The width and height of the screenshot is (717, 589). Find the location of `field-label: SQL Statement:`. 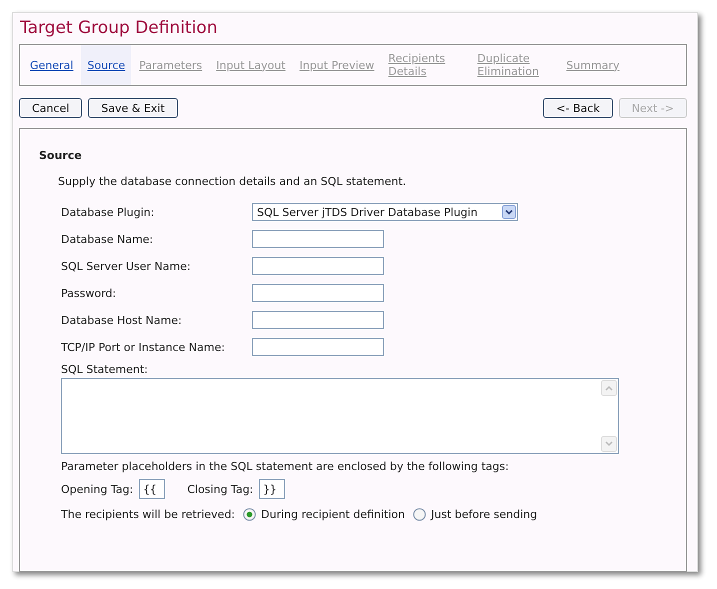

field-label: SQL Statement: is located at coordinates (105, 369).